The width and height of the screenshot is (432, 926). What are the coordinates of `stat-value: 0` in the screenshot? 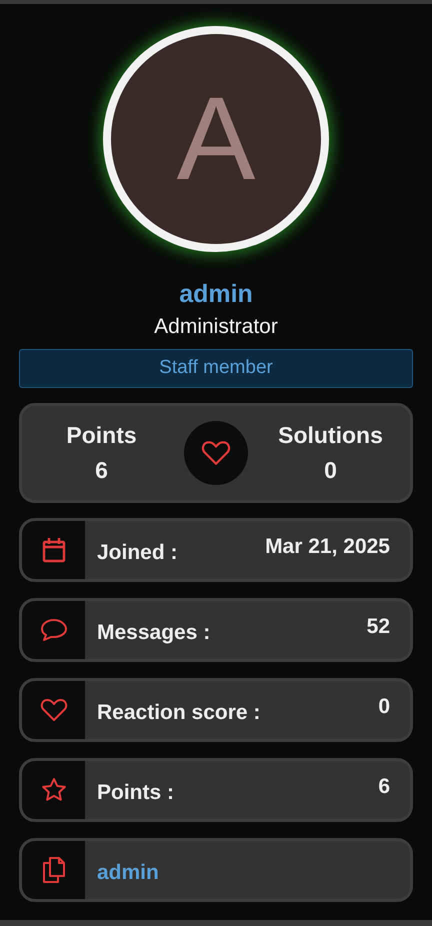 It's located at (330, 470).